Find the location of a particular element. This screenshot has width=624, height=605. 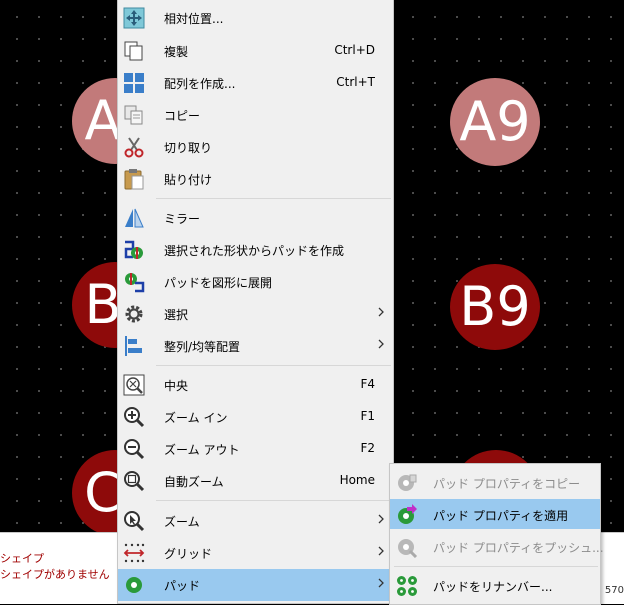

menu-item-mirror: ミラー is located at coordinates (255, 217).